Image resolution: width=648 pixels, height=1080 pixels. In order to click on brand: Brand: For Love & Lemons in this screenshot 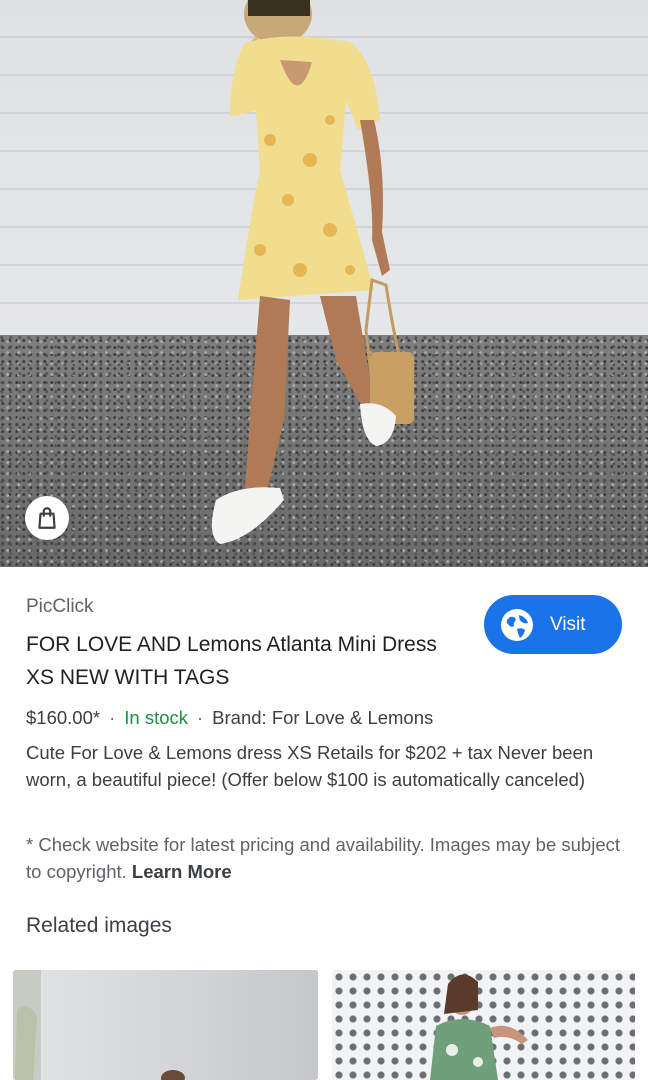, I will do `click(323, 717)`.